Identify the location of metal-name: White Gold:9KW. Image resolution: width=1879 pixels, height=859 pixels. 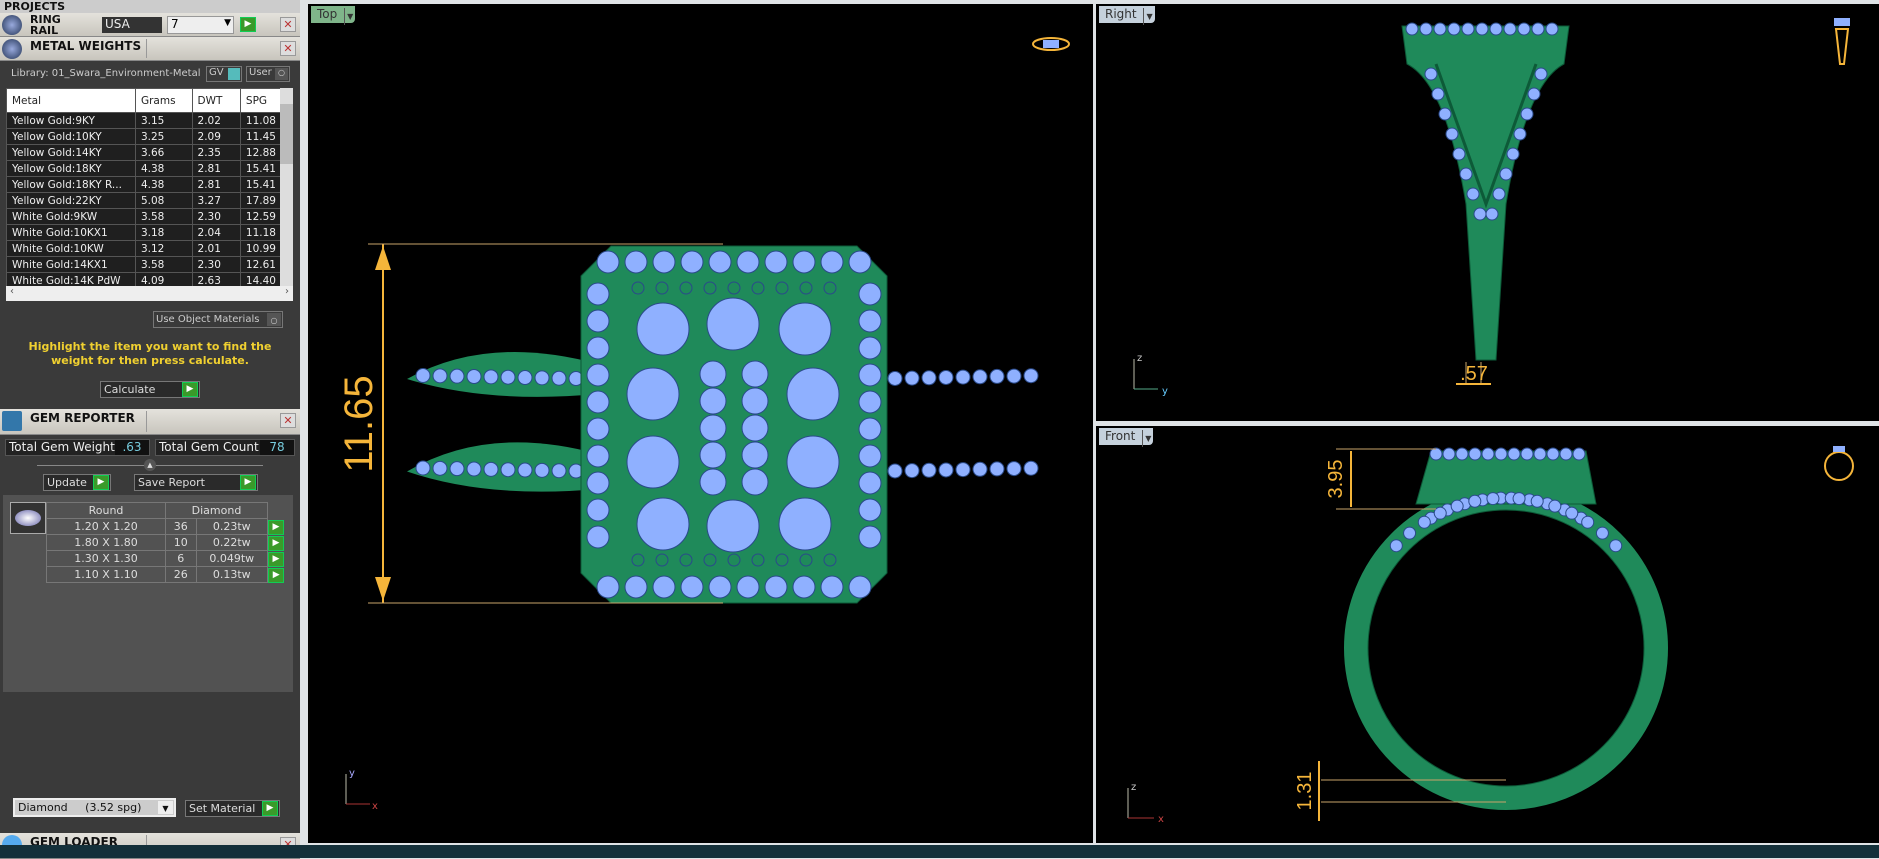
(71, 216).